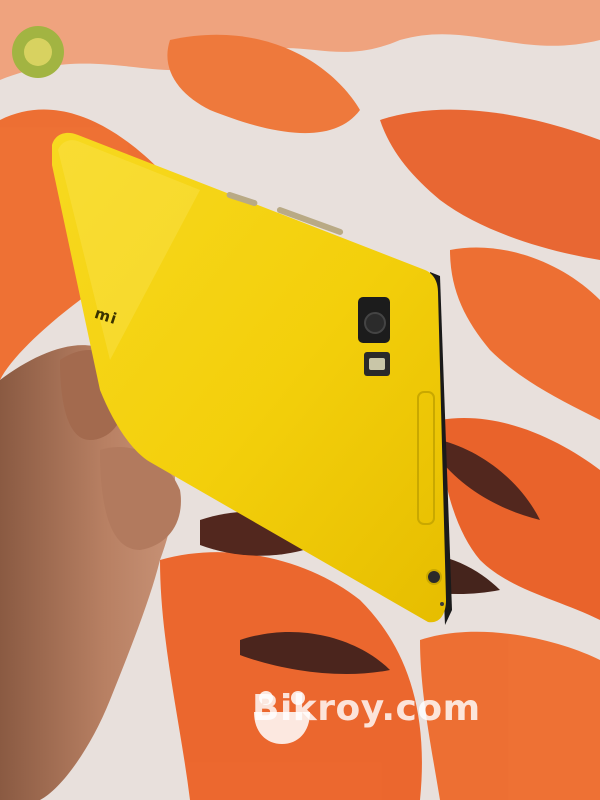 This screenshot has width=600, height=800. I want to click on smiley-logo-icon, so click(282, 717).